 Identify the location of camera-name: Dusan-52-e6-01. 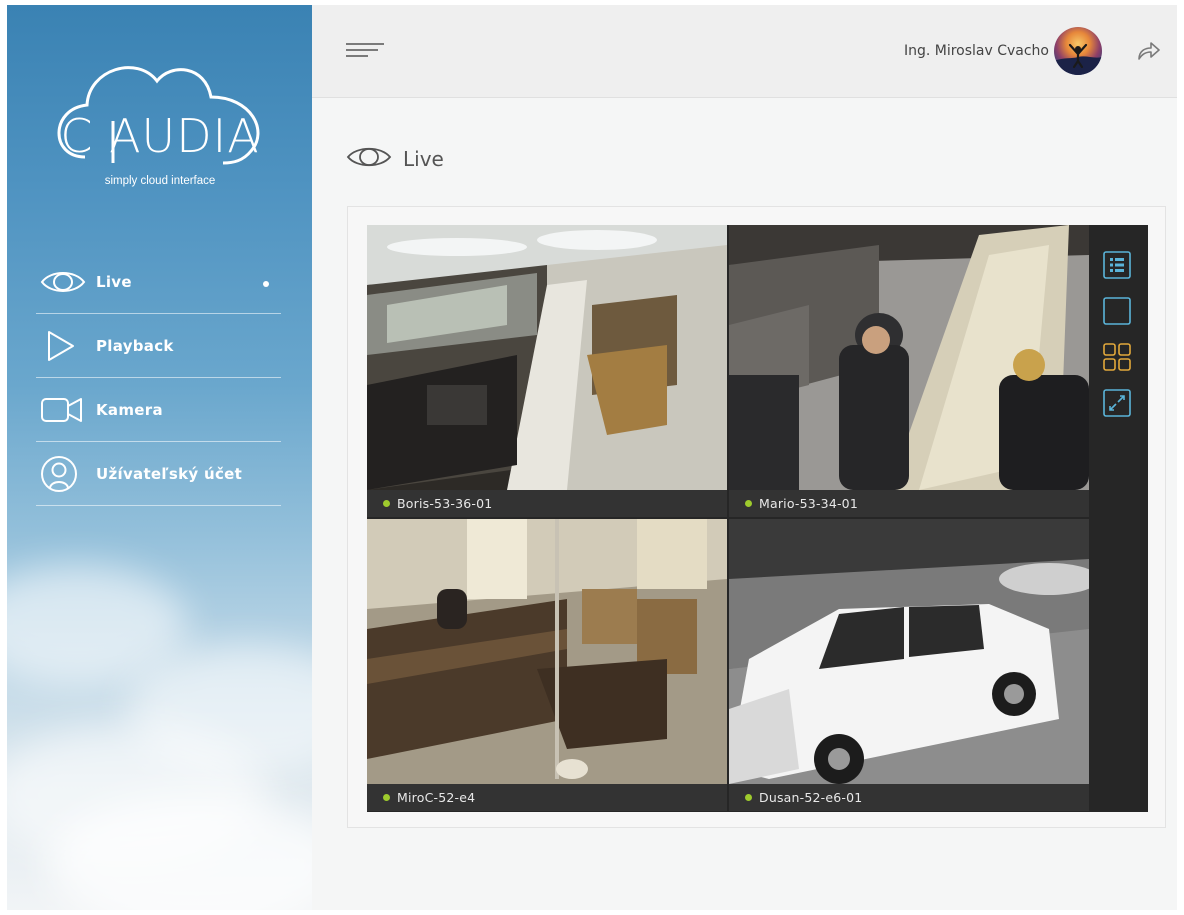
(811, 797).